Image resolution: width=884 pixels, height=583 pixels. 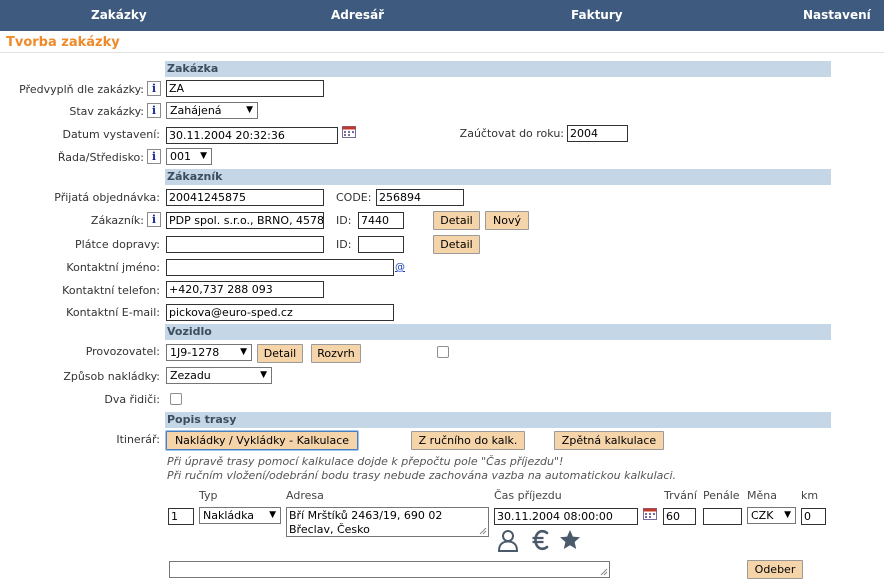 I want to click on provozovatel-value: 1J9-1278, so click(x=195, y=352).